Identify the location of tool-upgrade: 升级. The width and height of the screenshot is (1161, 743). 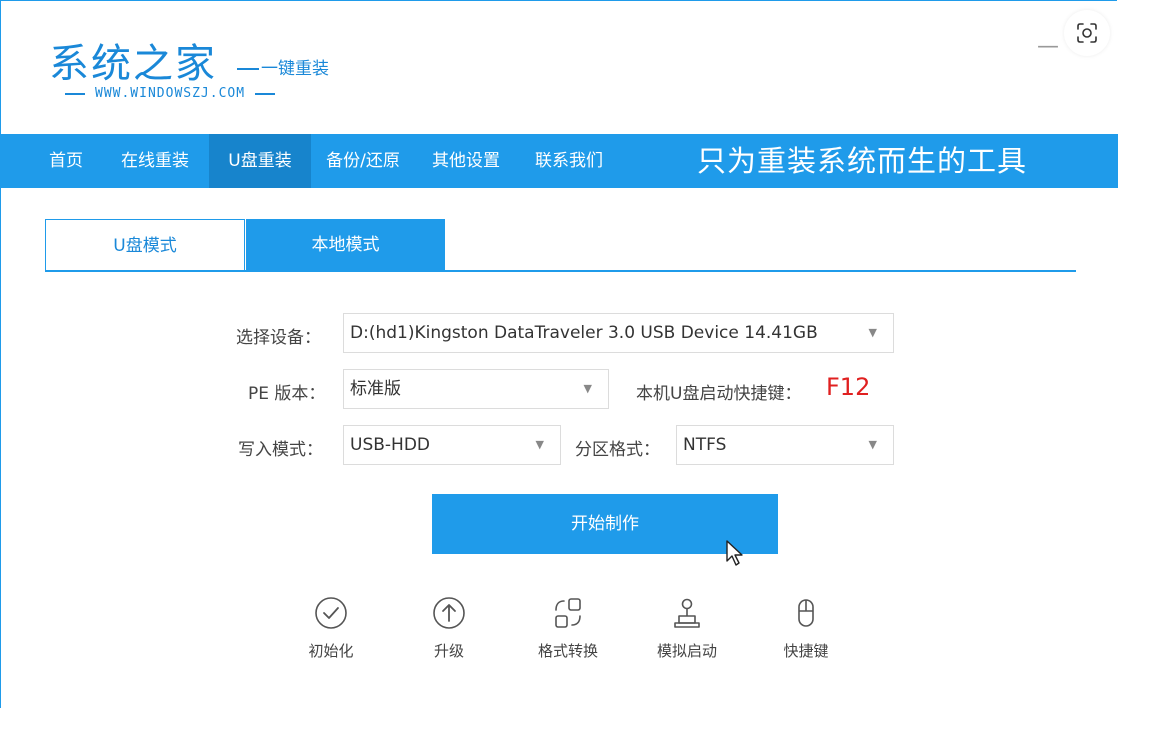
(449, 628).